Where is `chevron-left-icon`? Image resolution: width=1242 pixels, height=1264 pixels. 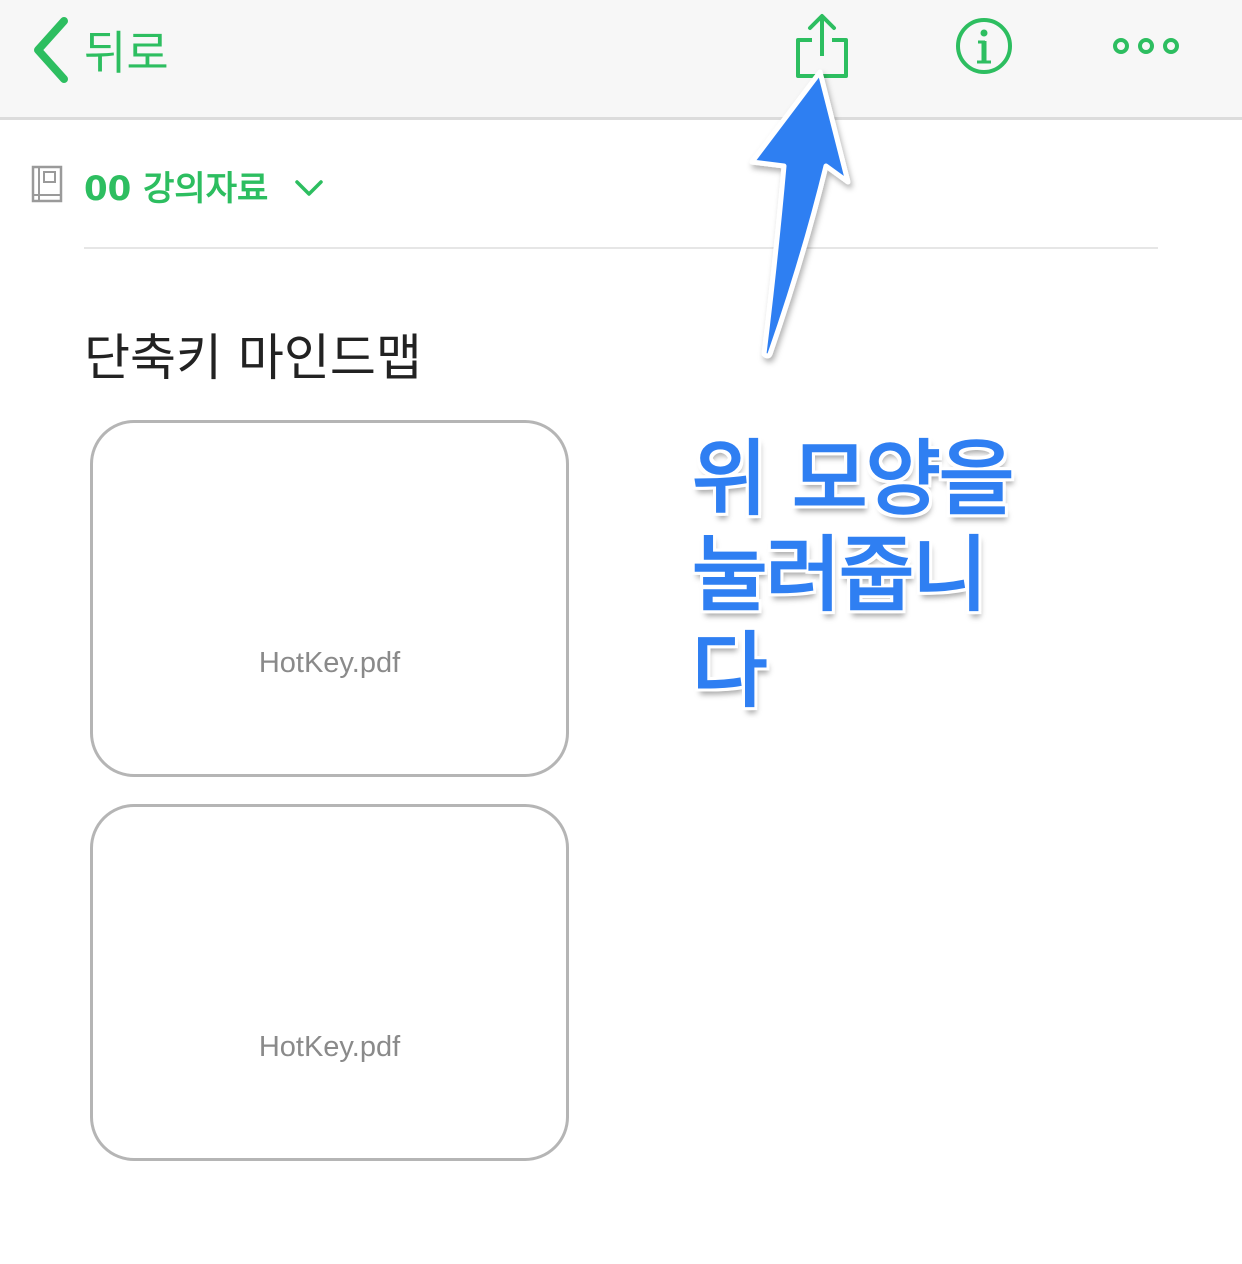 chevron-left-icon is located at coordinates (51, 50).